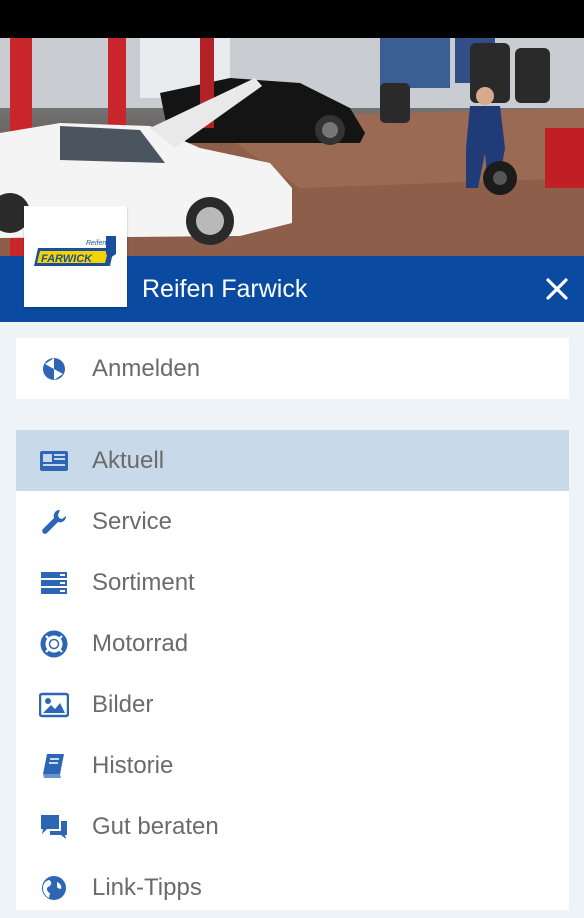  Describe the element at coordinates (67, 259) in the screenshot. I see `logo-text-main: FARWICK` at that location.